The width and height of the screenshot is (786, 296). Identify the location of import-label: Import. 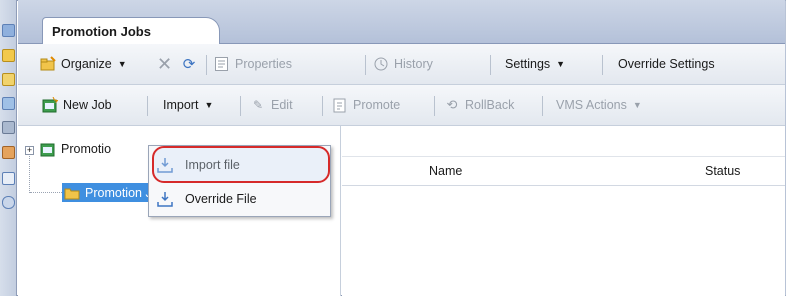
(181, 105).